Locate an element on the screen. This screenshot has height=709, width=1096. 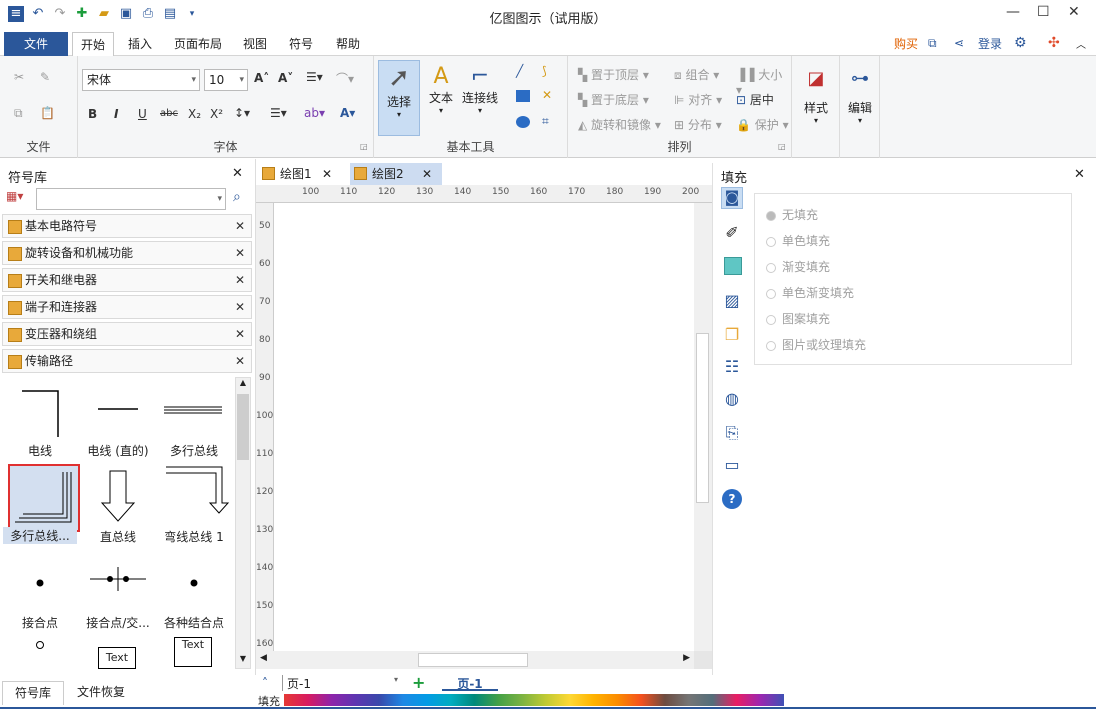
fill-option: 无填充 is located at coordinates (792, 214).